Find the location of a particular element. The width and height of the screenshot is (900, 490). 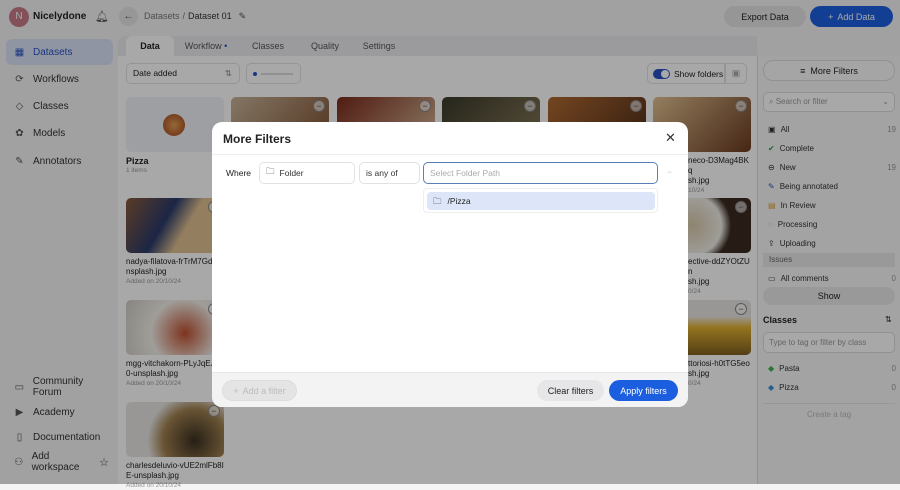

add-filter-button: + Add a filter is located at coordinates (259, 390).